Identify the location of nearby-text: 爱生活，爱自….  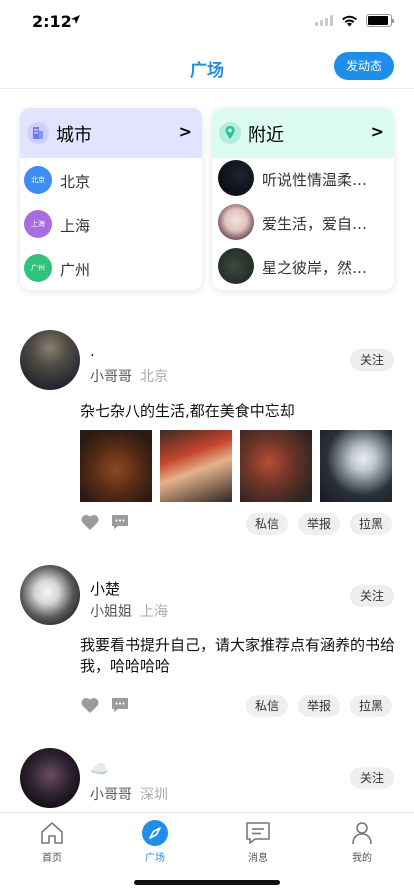
(315, 224).